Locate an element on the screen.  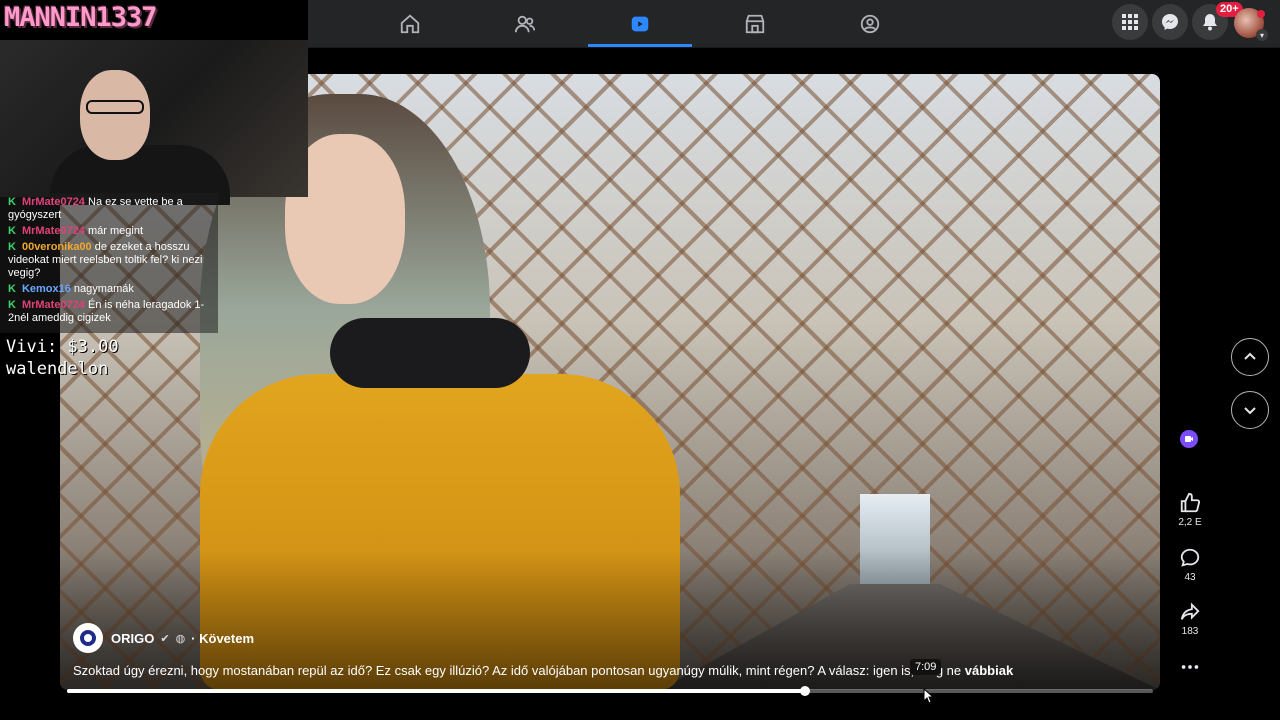
messenger-button is located at coordinates (1170, 22).